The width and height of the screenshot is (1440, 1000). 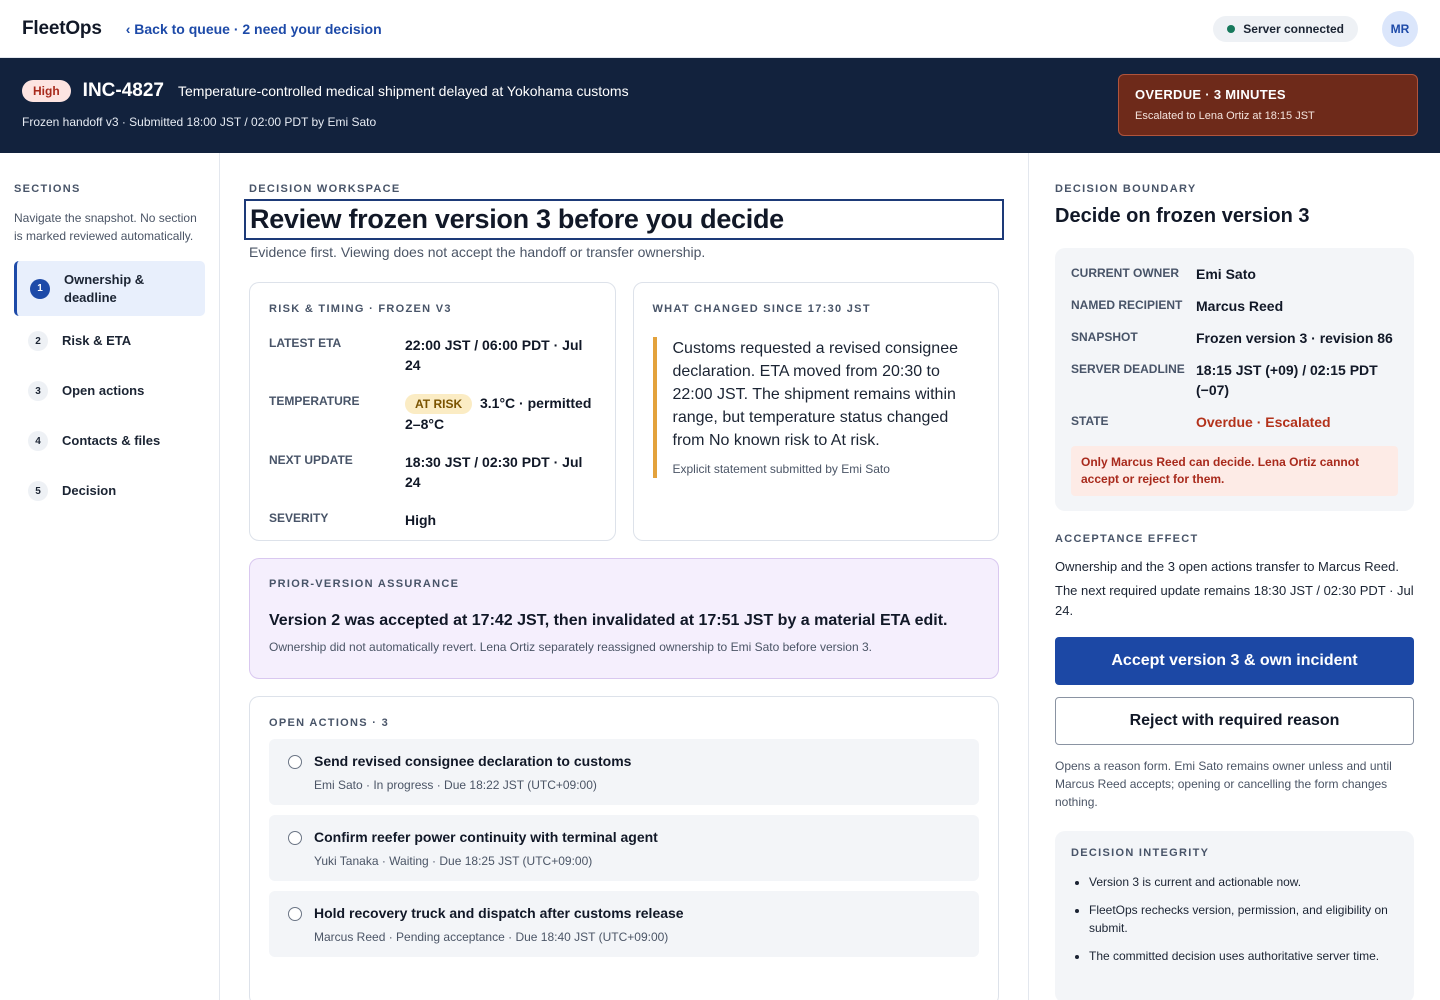 I want to click on kv-label: SEVERITY, so click(x=299, y=518).